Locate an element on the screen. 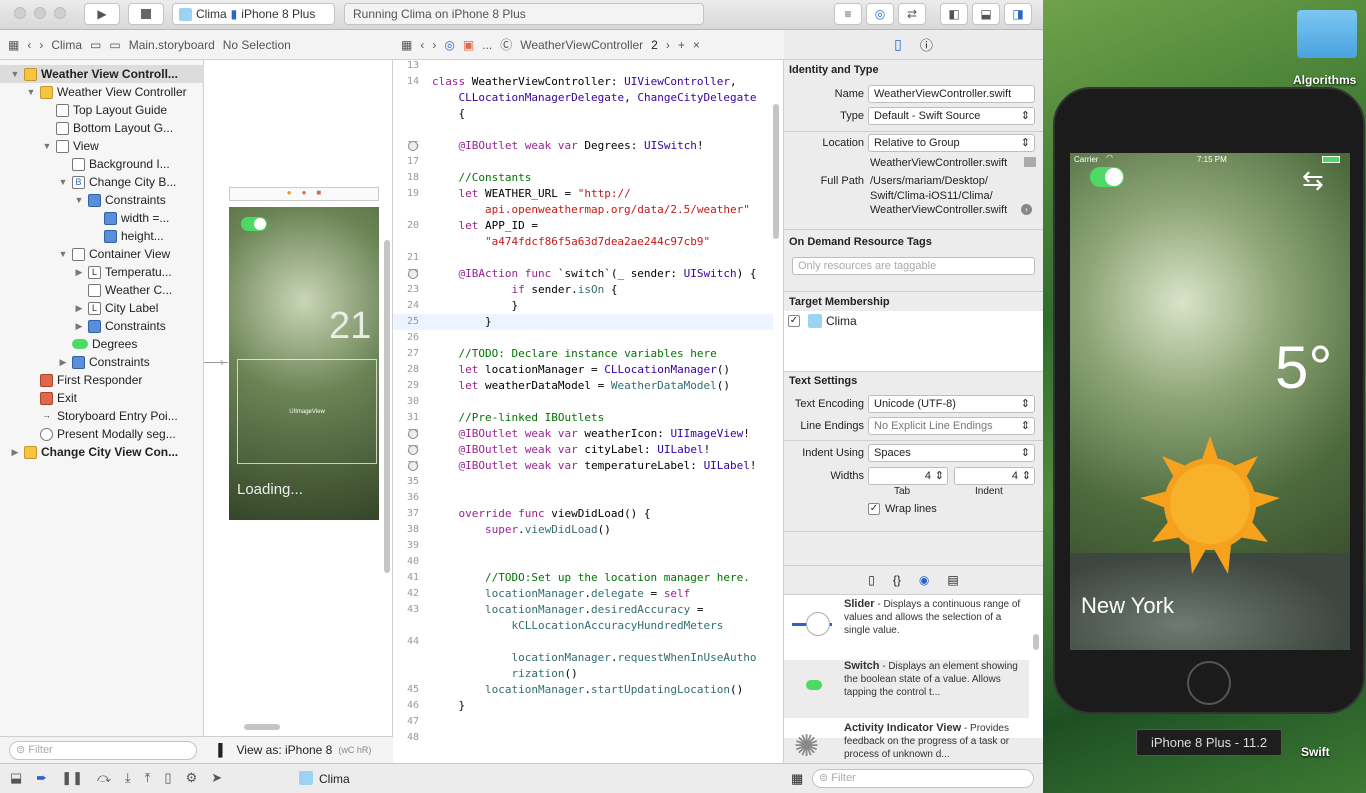  line-number: 43 is located at coordinates (406, 610).